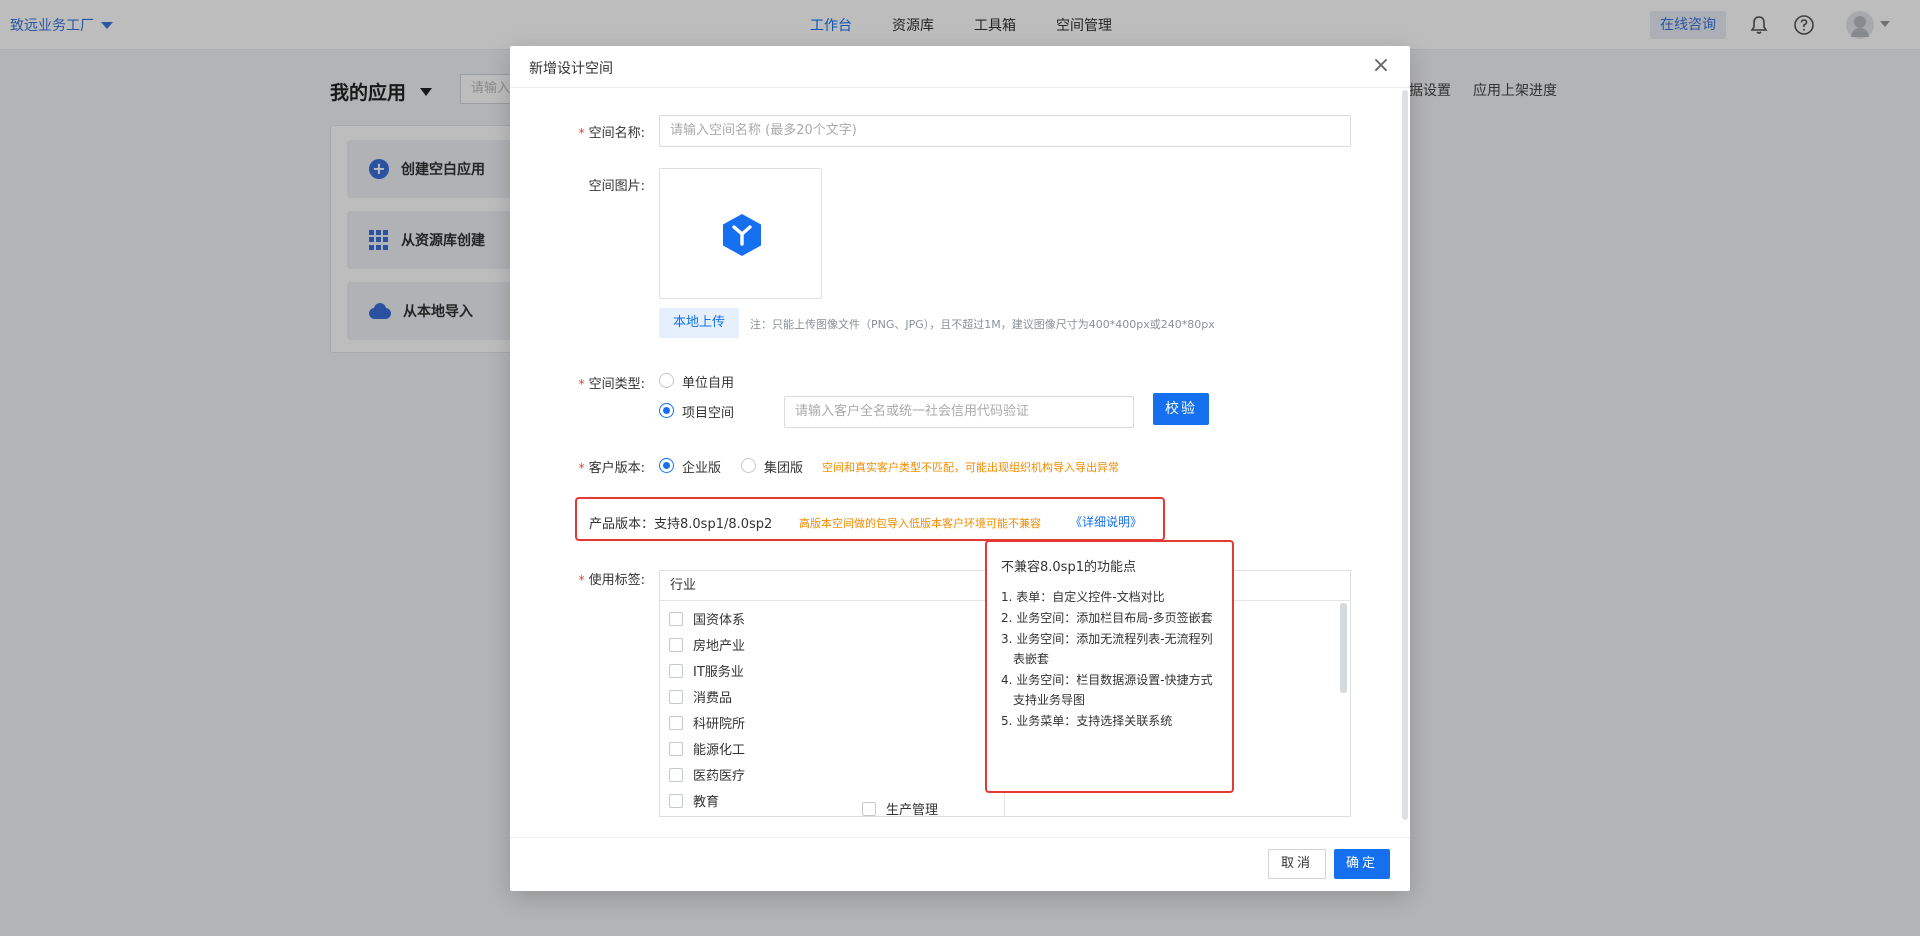 The width and height of the screenshot is (1920, 936). I want to click on space-type-label: * 空间类型:, so click(611, 384).